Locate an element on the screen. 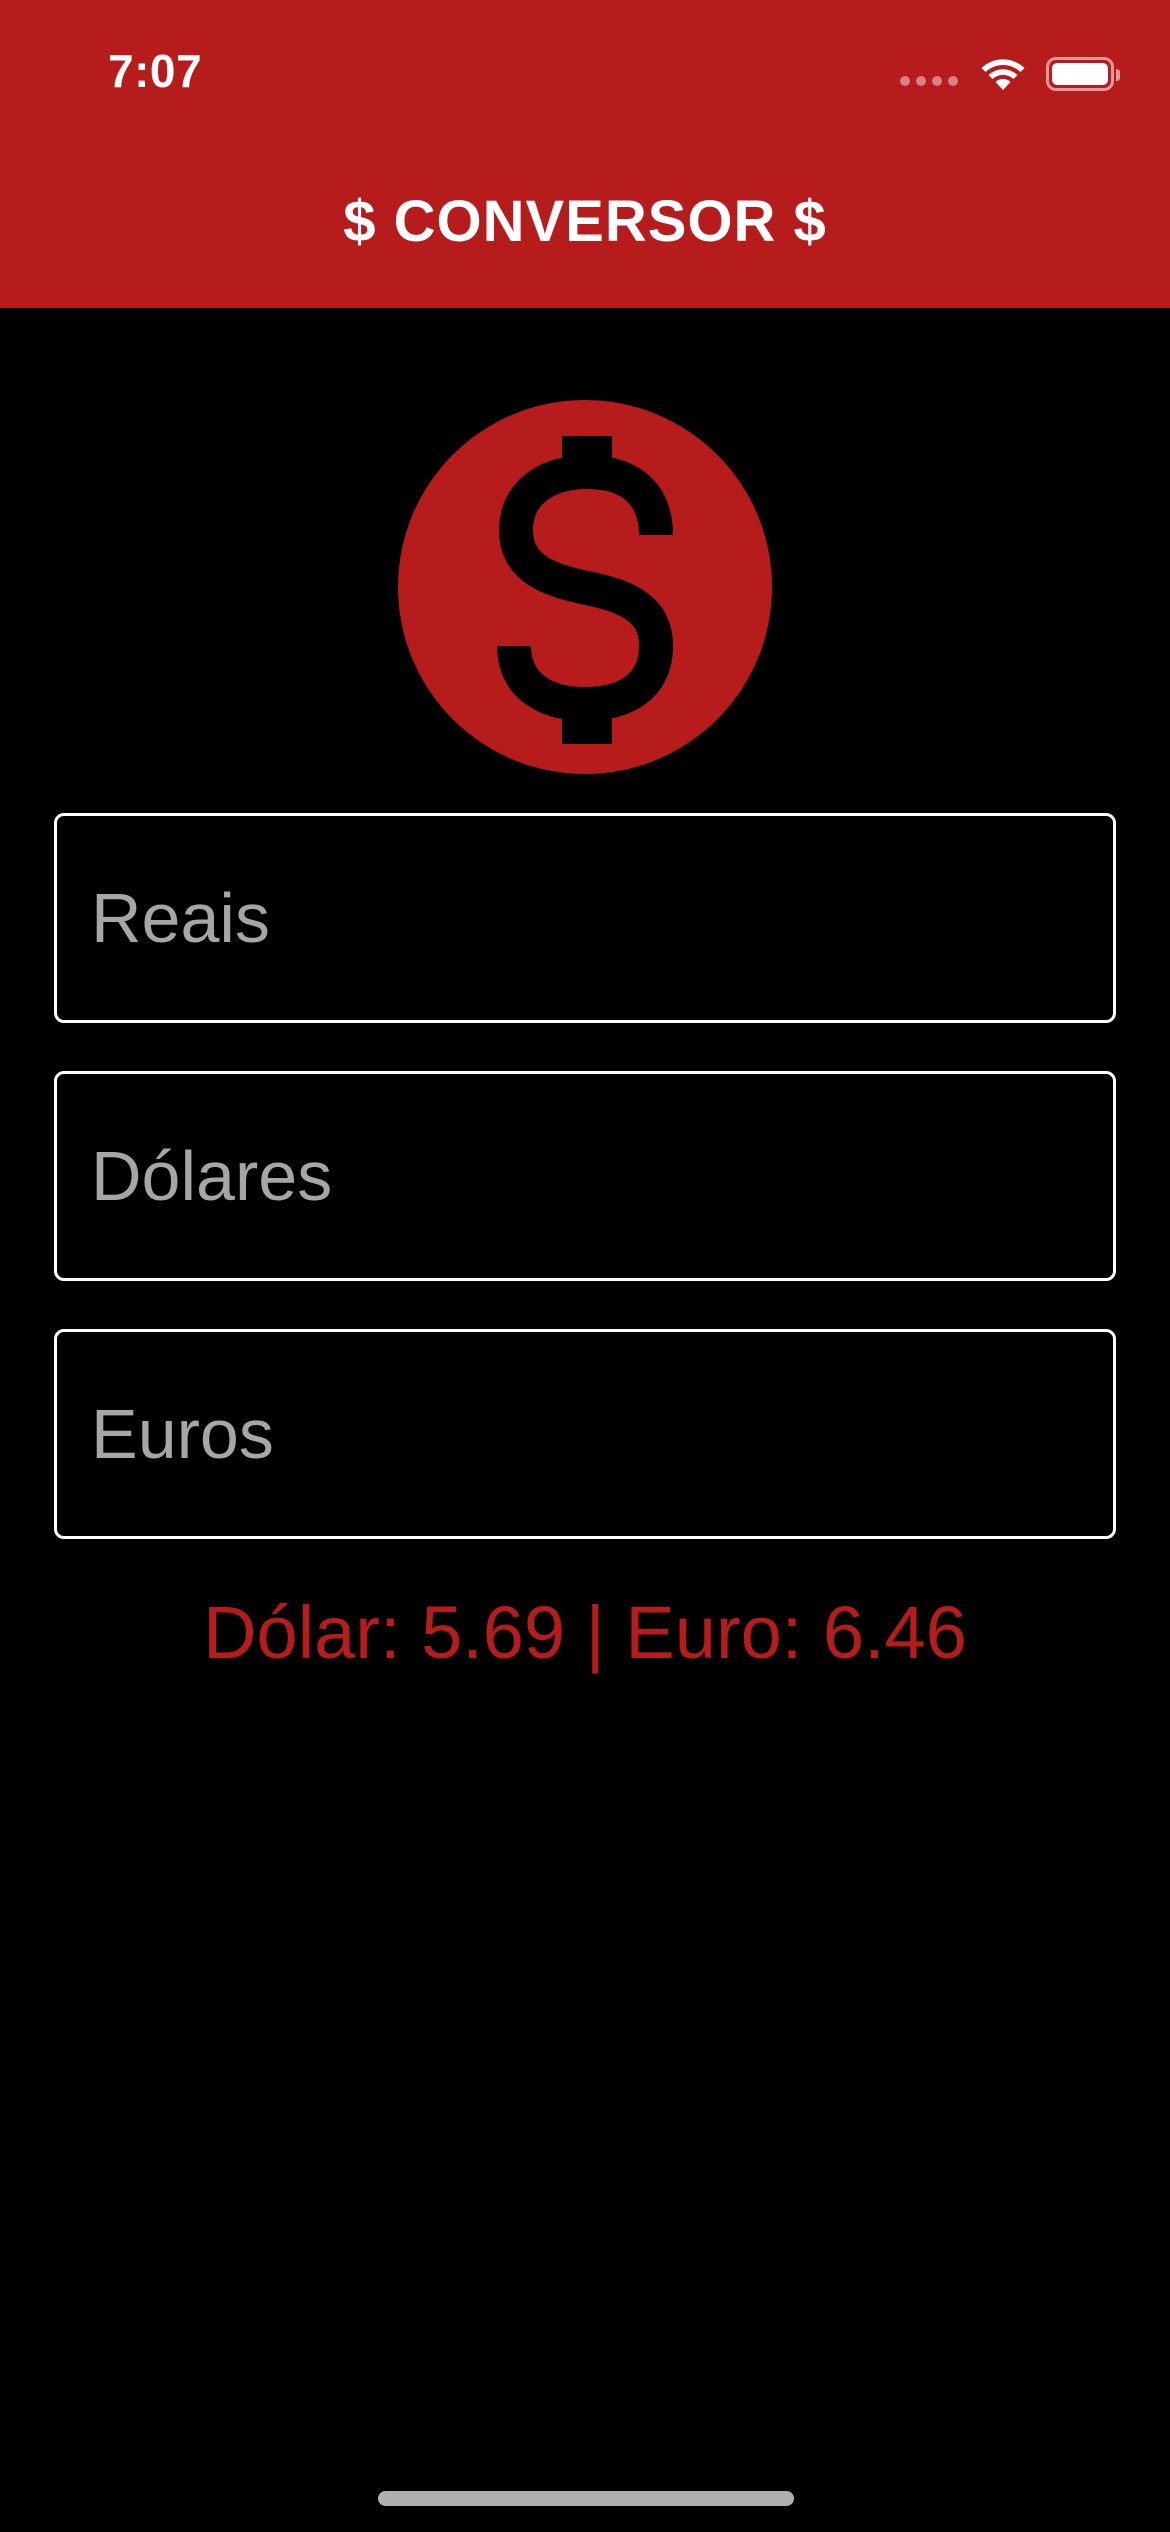 The image size is (1170, 2532). dollar-sign-icon is located at coordinates (585, 587).